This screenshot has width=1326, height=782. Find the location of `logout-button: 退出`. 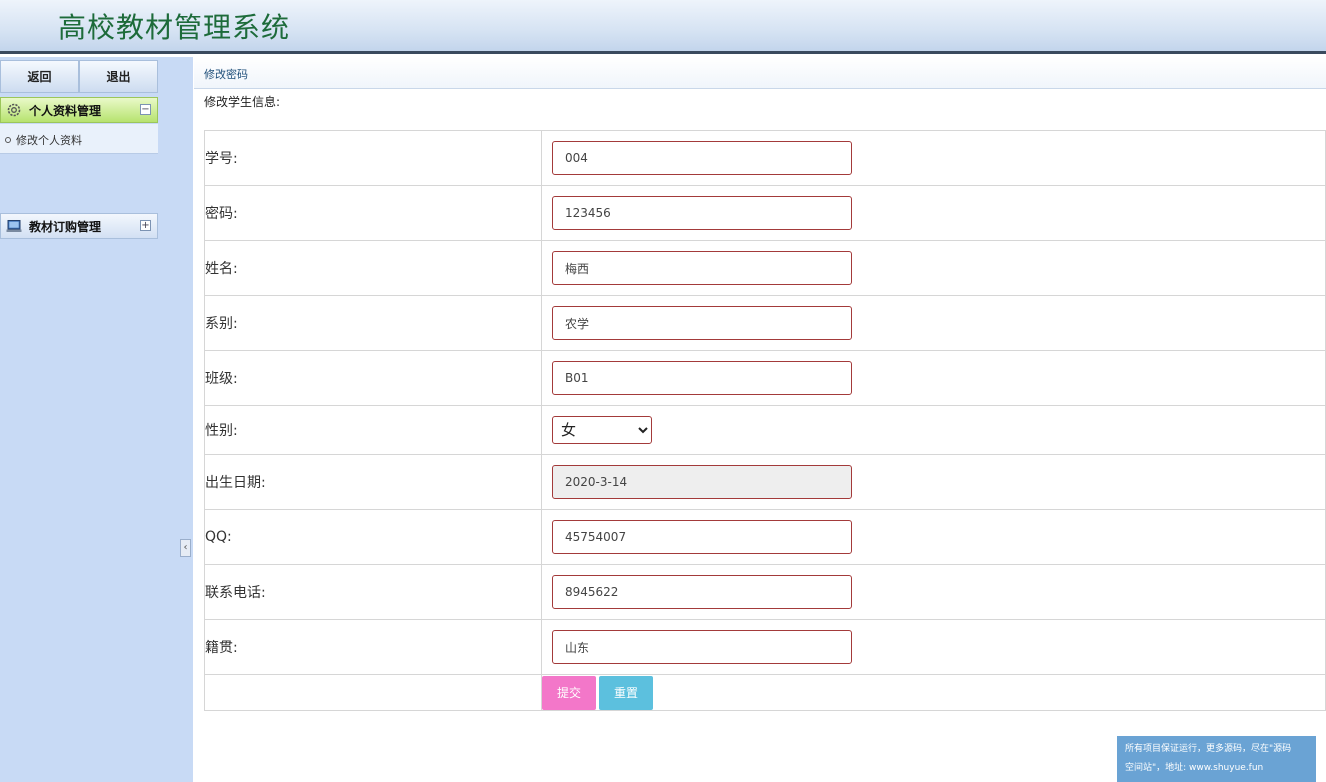

logout-button: 退出 is located at coordinates (118, 76).